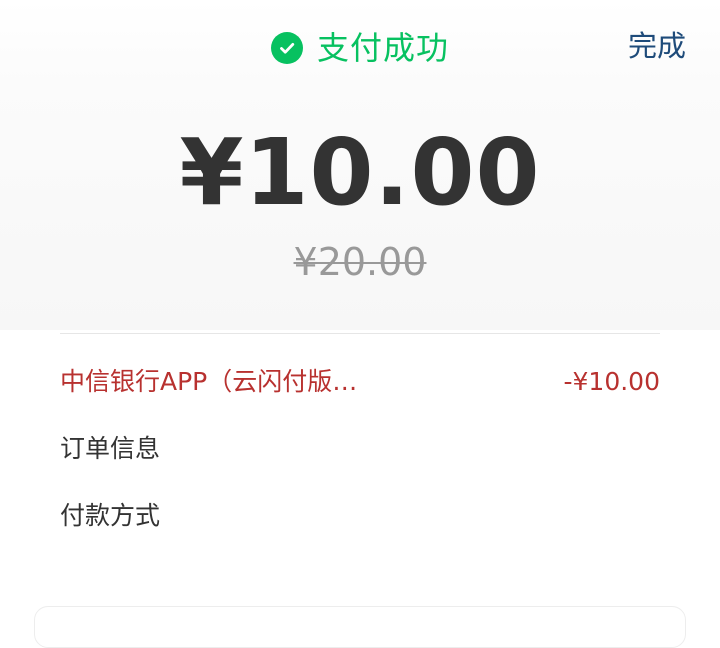  Describe the element at coordinates (360, 627) in the screenshot. I see `lower-card` at that location.